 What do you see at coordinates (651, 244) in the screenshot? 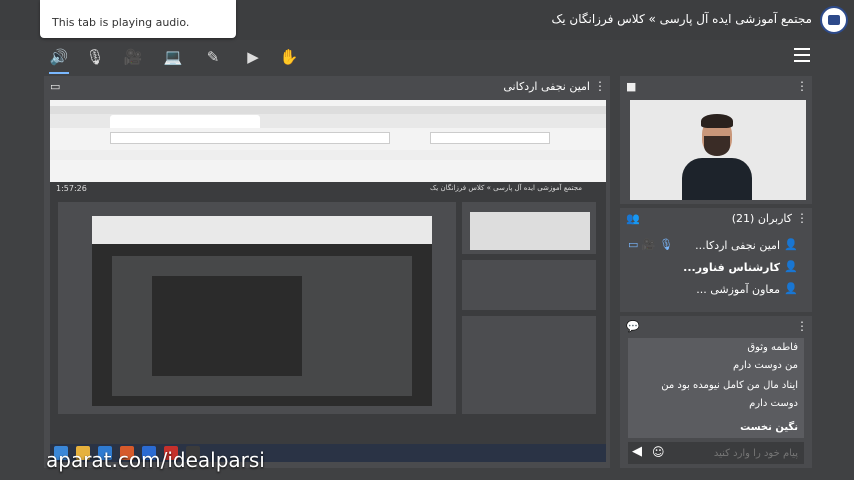
I see `mic-cam-screen-icon: 🎙 🎥 ▭` at bounding box center [651, 244].